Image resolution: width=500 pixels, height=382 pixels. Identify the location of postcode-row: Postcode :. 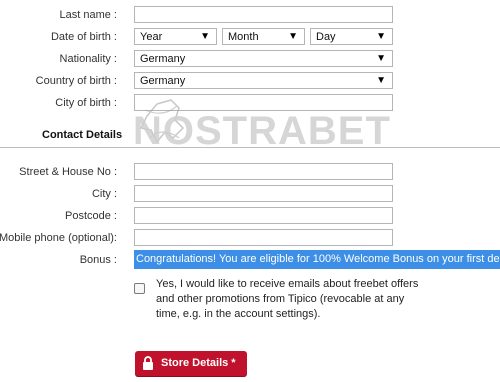
(250, 217).